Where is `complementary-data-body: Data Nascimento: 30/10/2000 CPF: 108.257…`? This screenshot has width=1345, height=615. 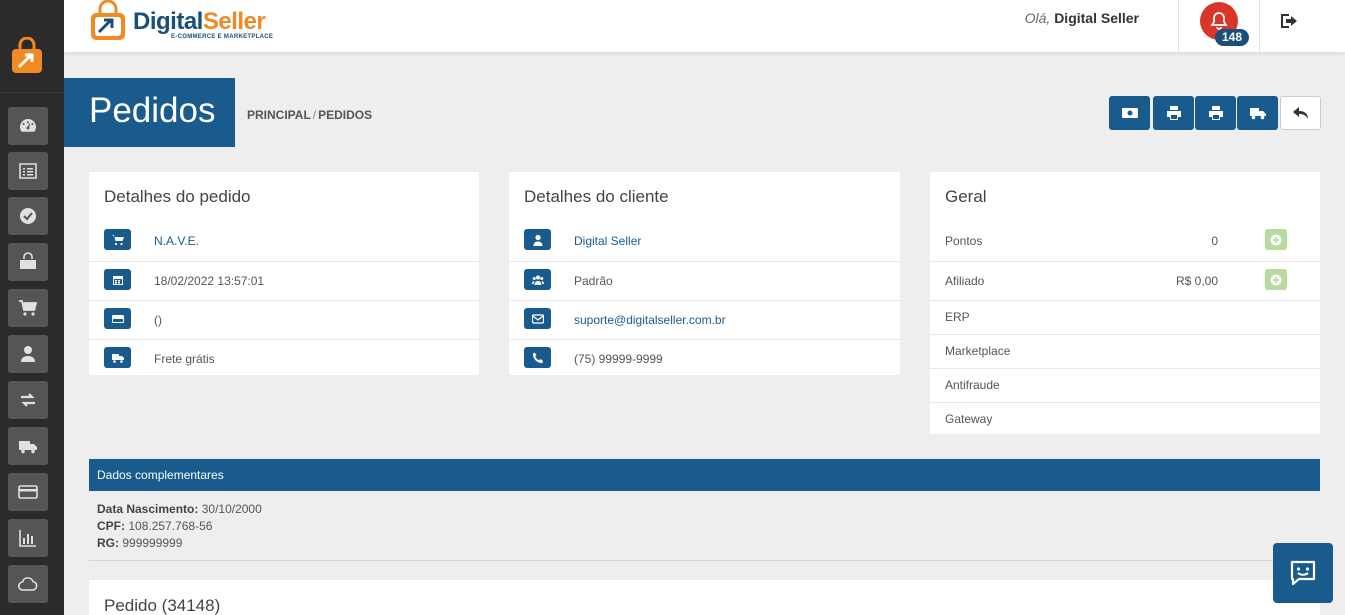
complementary-data-body: Data Nascimento: 30/10/2000 CPF: 108.257… is located at coordinates (704, 526).